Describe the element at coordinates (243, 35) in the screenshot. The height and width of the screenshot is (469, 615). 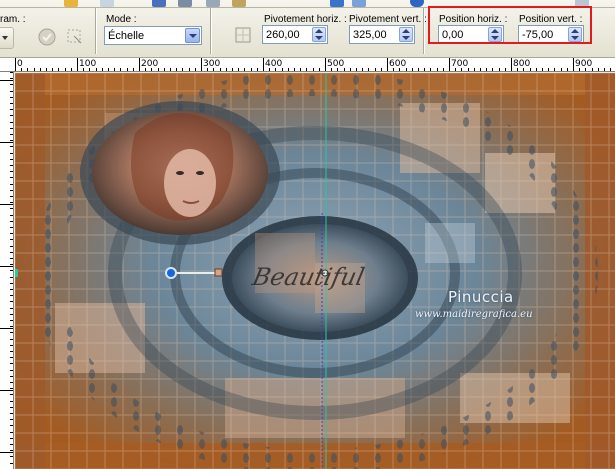
I see `ratio-lock-button` at that location.